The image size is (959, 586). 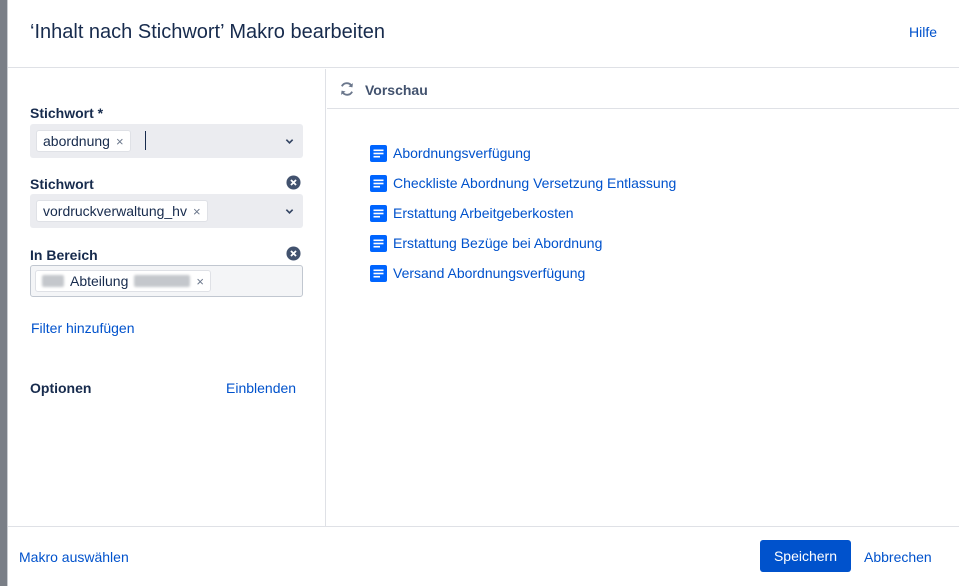 What do you see at coordinates (396, 90) in the screenshot?
I see `preview-label: Vorschau` at bounding box center [396, 90].